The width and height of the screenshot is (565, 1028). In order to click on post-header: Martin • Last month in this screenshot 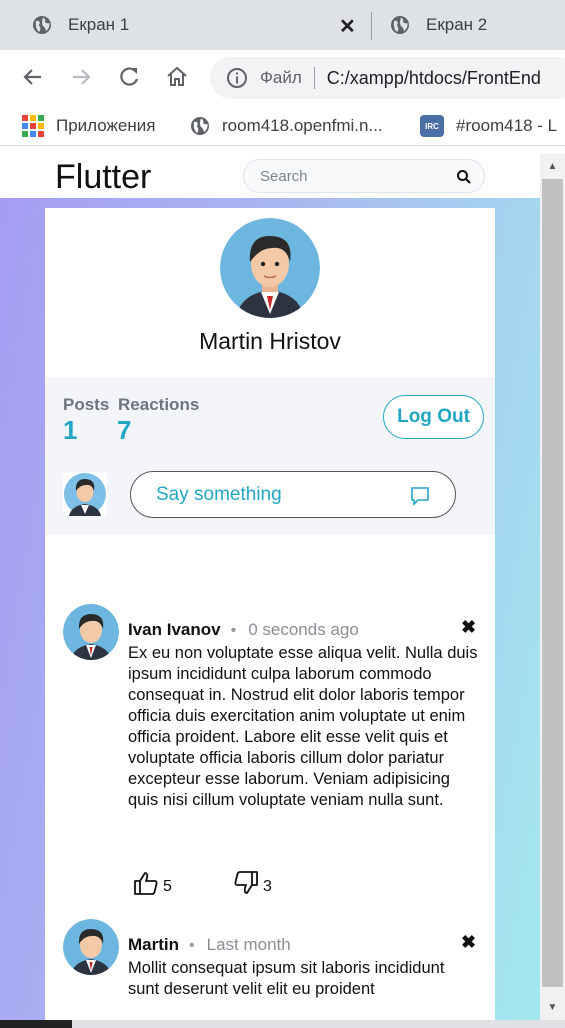, I will do `click(209, 945)`.